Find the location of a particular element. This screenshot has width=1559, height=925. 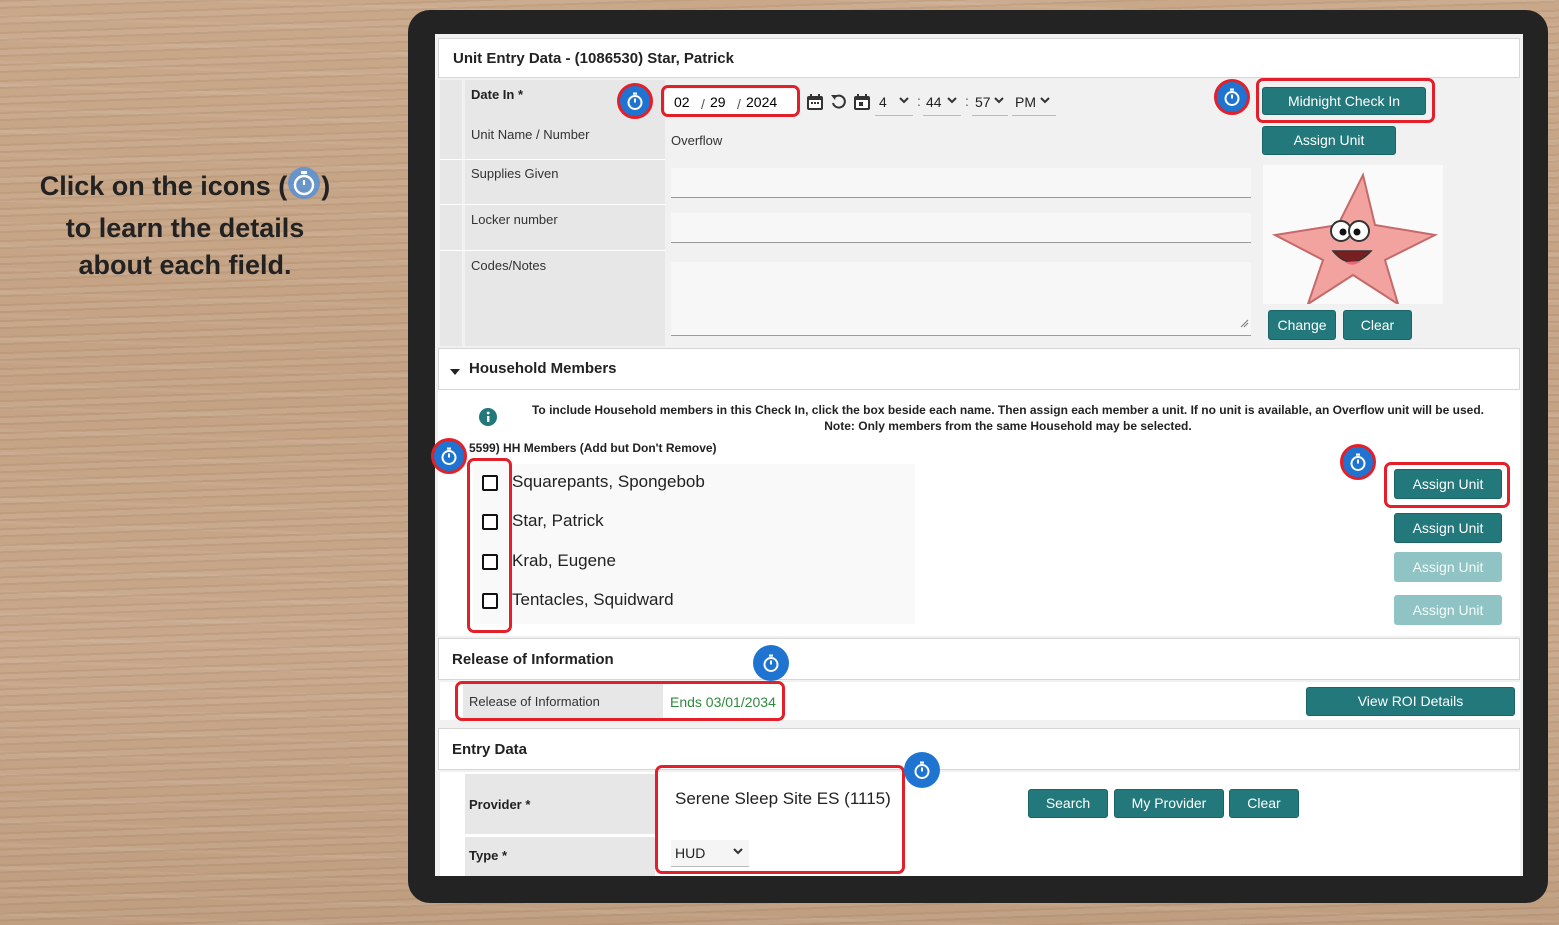

time-minute-select: 44 is located at coordinates (942, 103).